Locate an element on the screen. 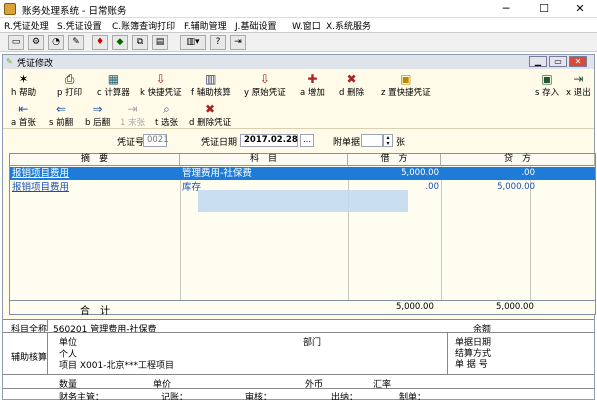  set-quick-icon: ▣ is located at coordinates (406, 79).